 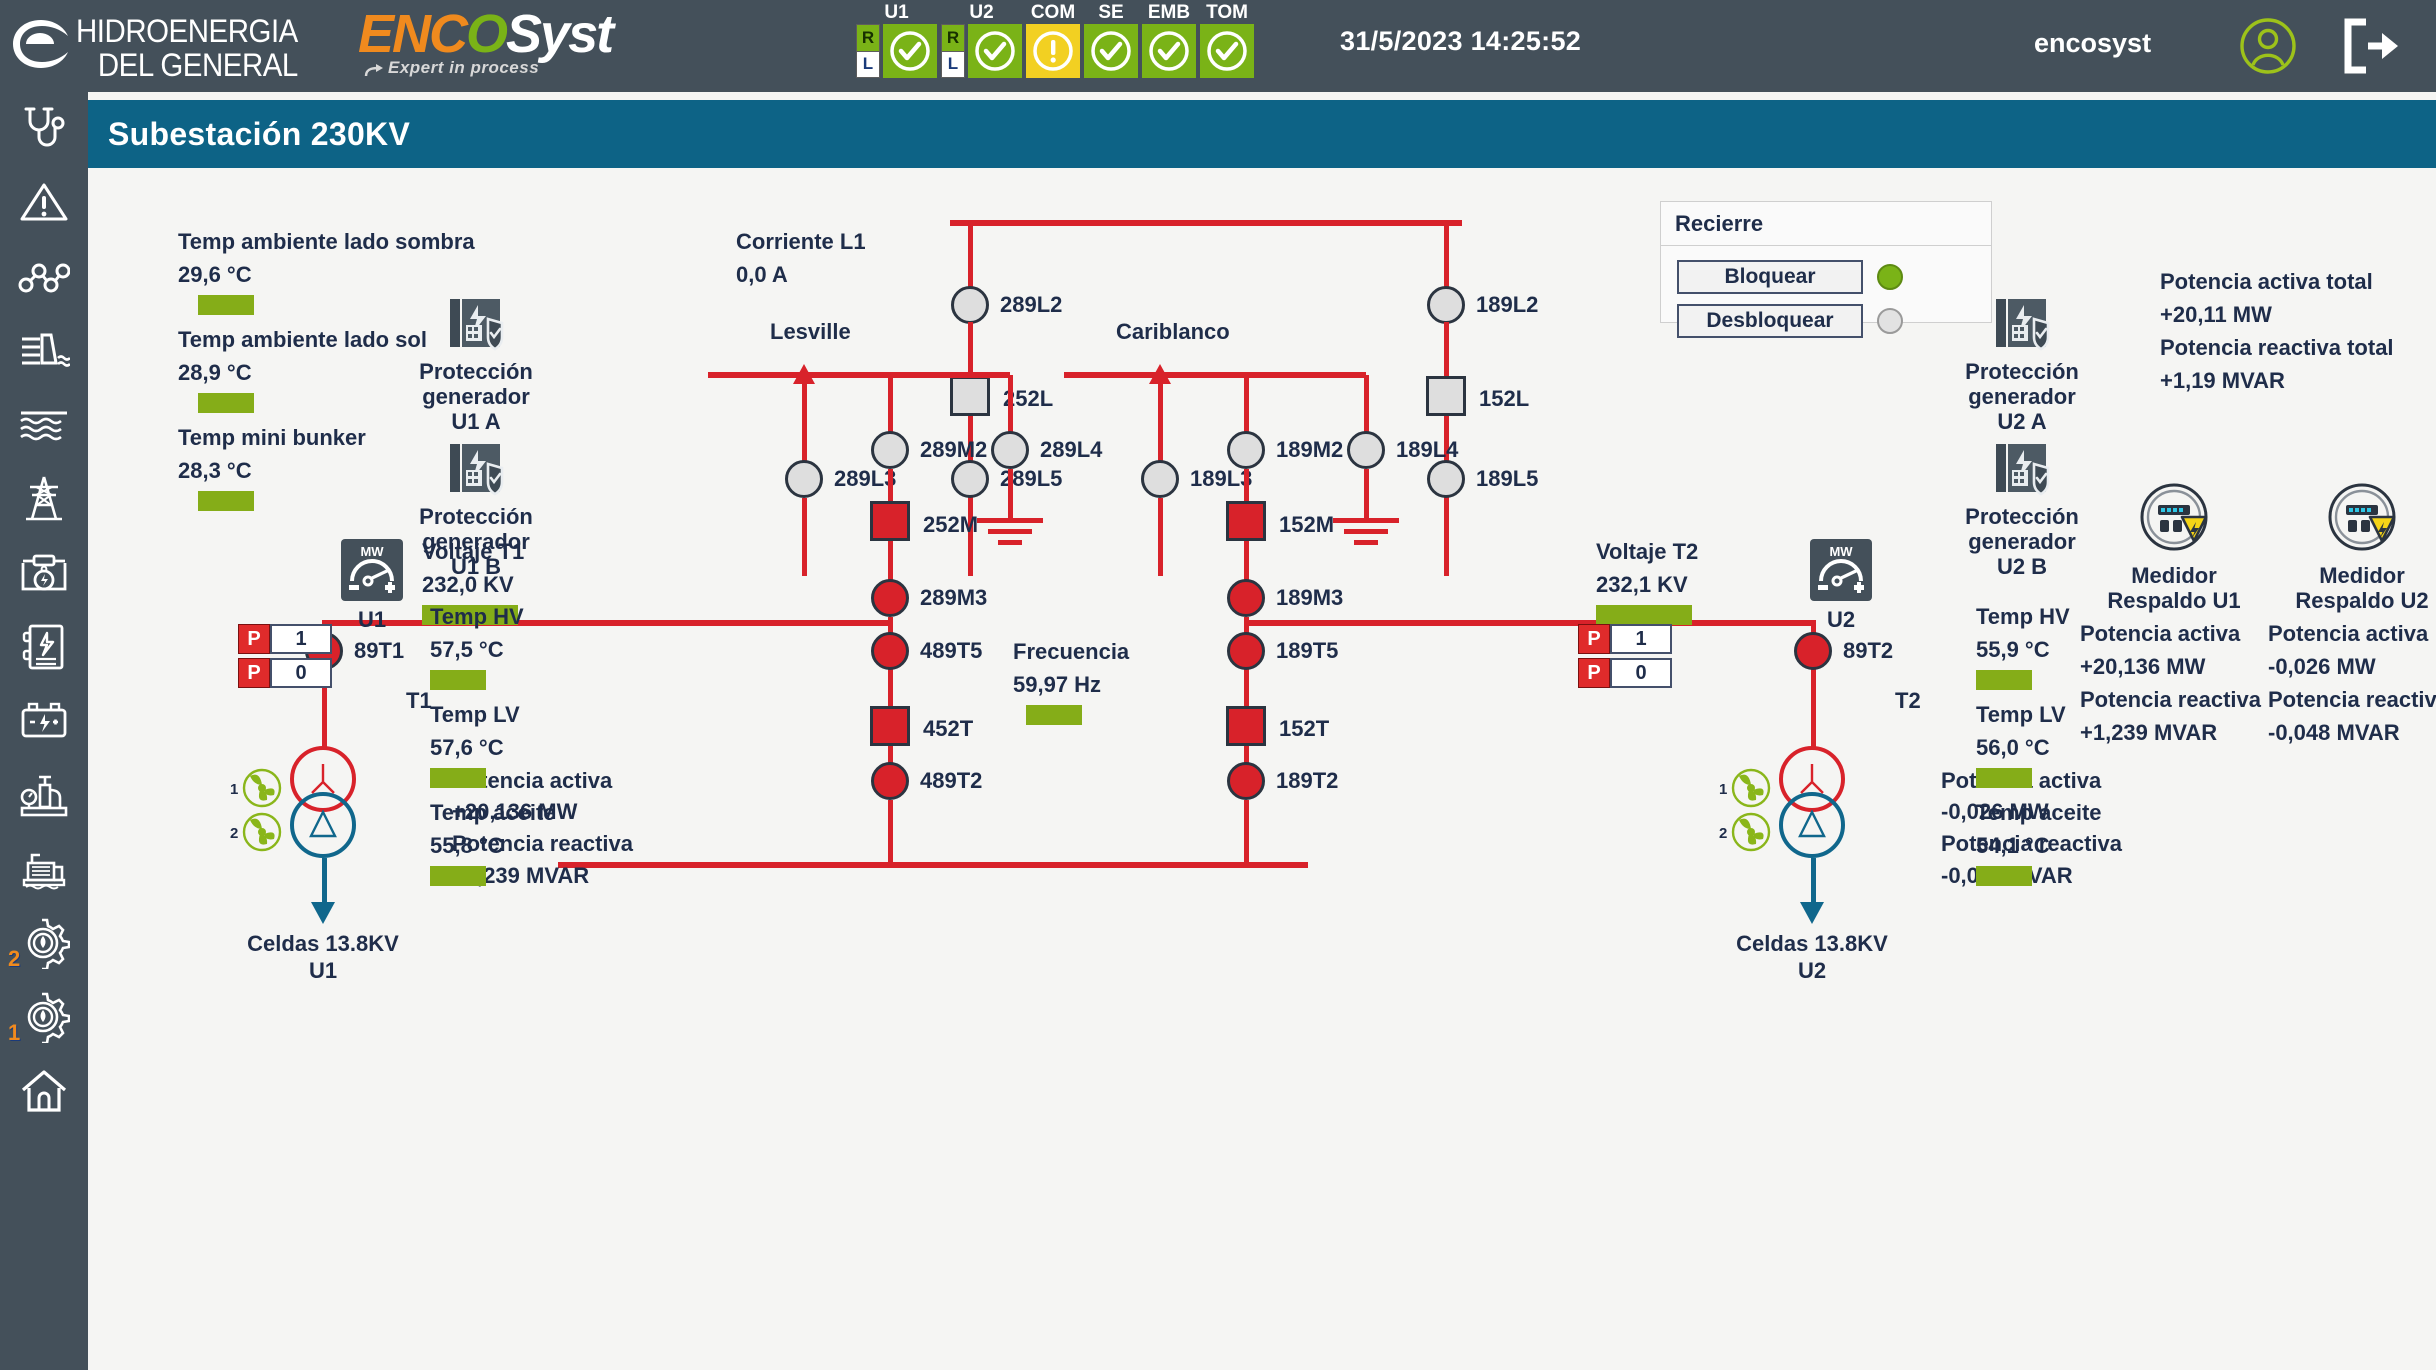 I want to click on status-u2: U2 R L, so click(x=981, y=40).